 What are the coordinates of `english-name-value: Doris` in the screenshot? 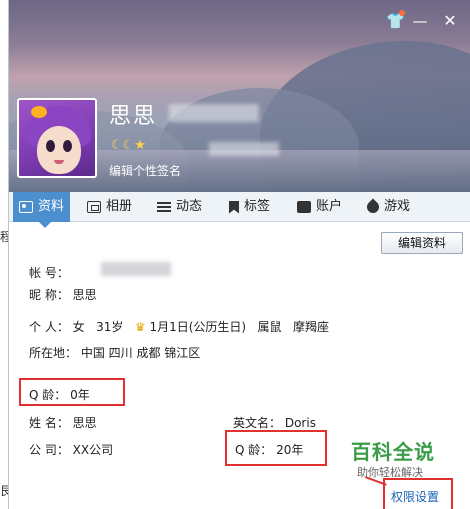 It's located at (300, 423).